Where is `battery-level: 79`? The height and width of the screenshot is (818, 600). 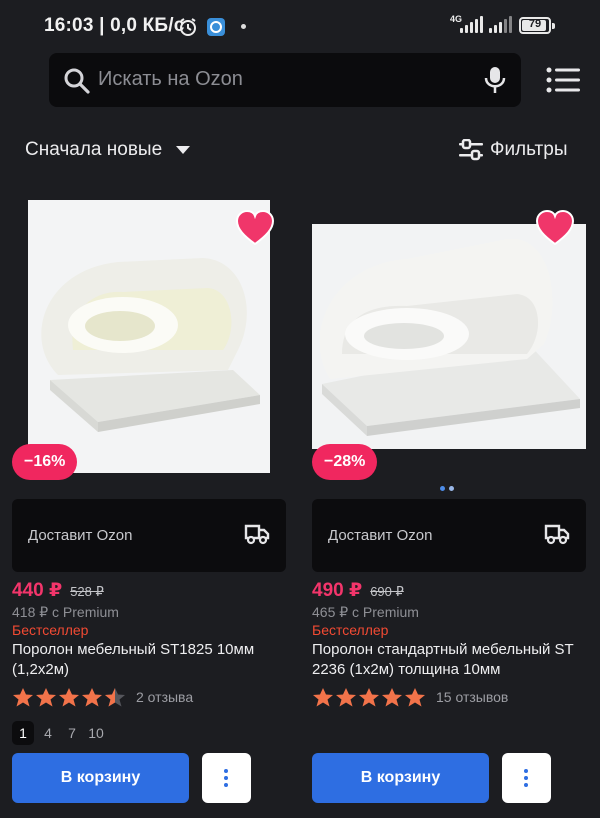
battery-level: 79 is located at coordinates (535, 24).